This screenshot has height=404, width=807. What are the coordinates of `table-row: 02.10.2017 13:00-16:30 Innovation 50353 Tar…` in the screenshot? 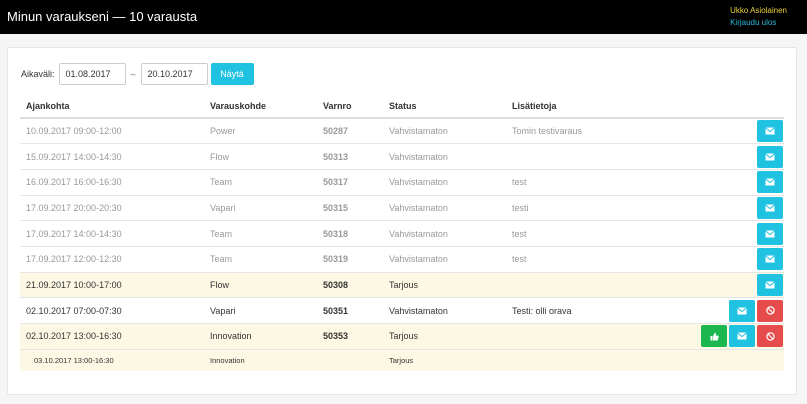 It's located at (402, 336).